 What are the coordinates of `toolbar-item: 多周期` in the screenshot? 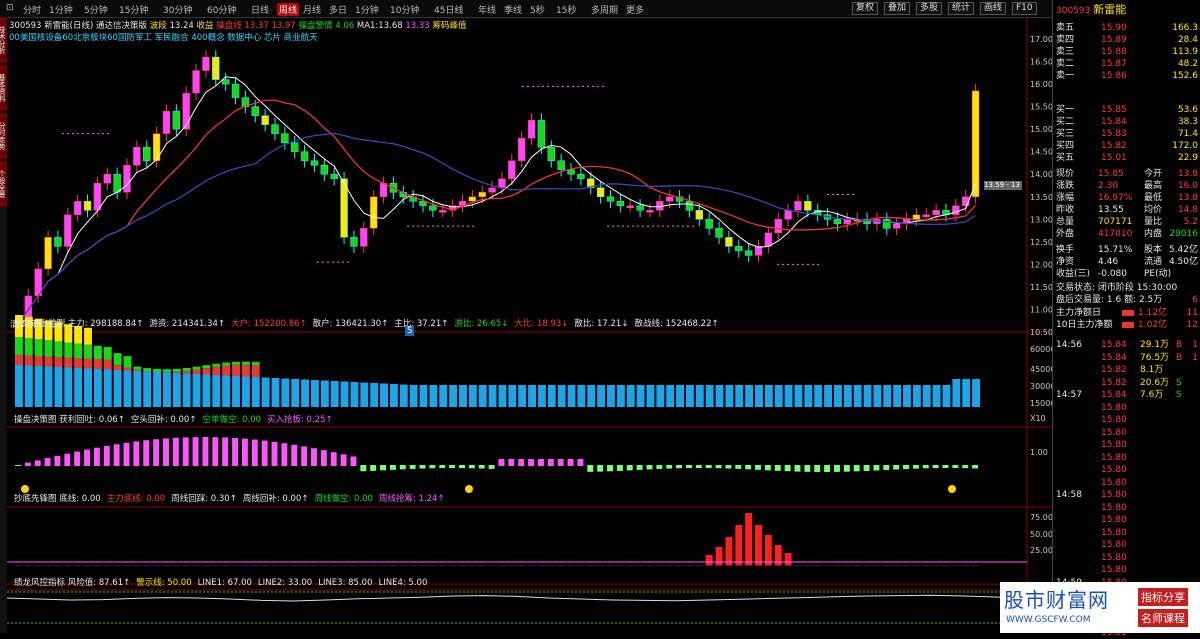 It's located at (604, 9).